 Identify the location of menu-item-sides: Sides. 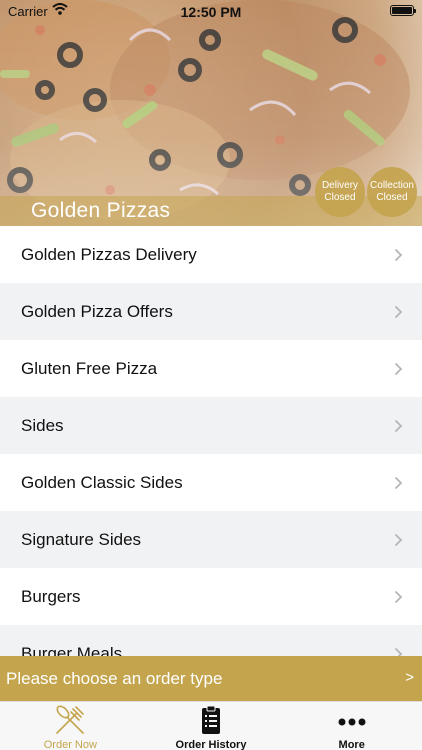
(211, 425).